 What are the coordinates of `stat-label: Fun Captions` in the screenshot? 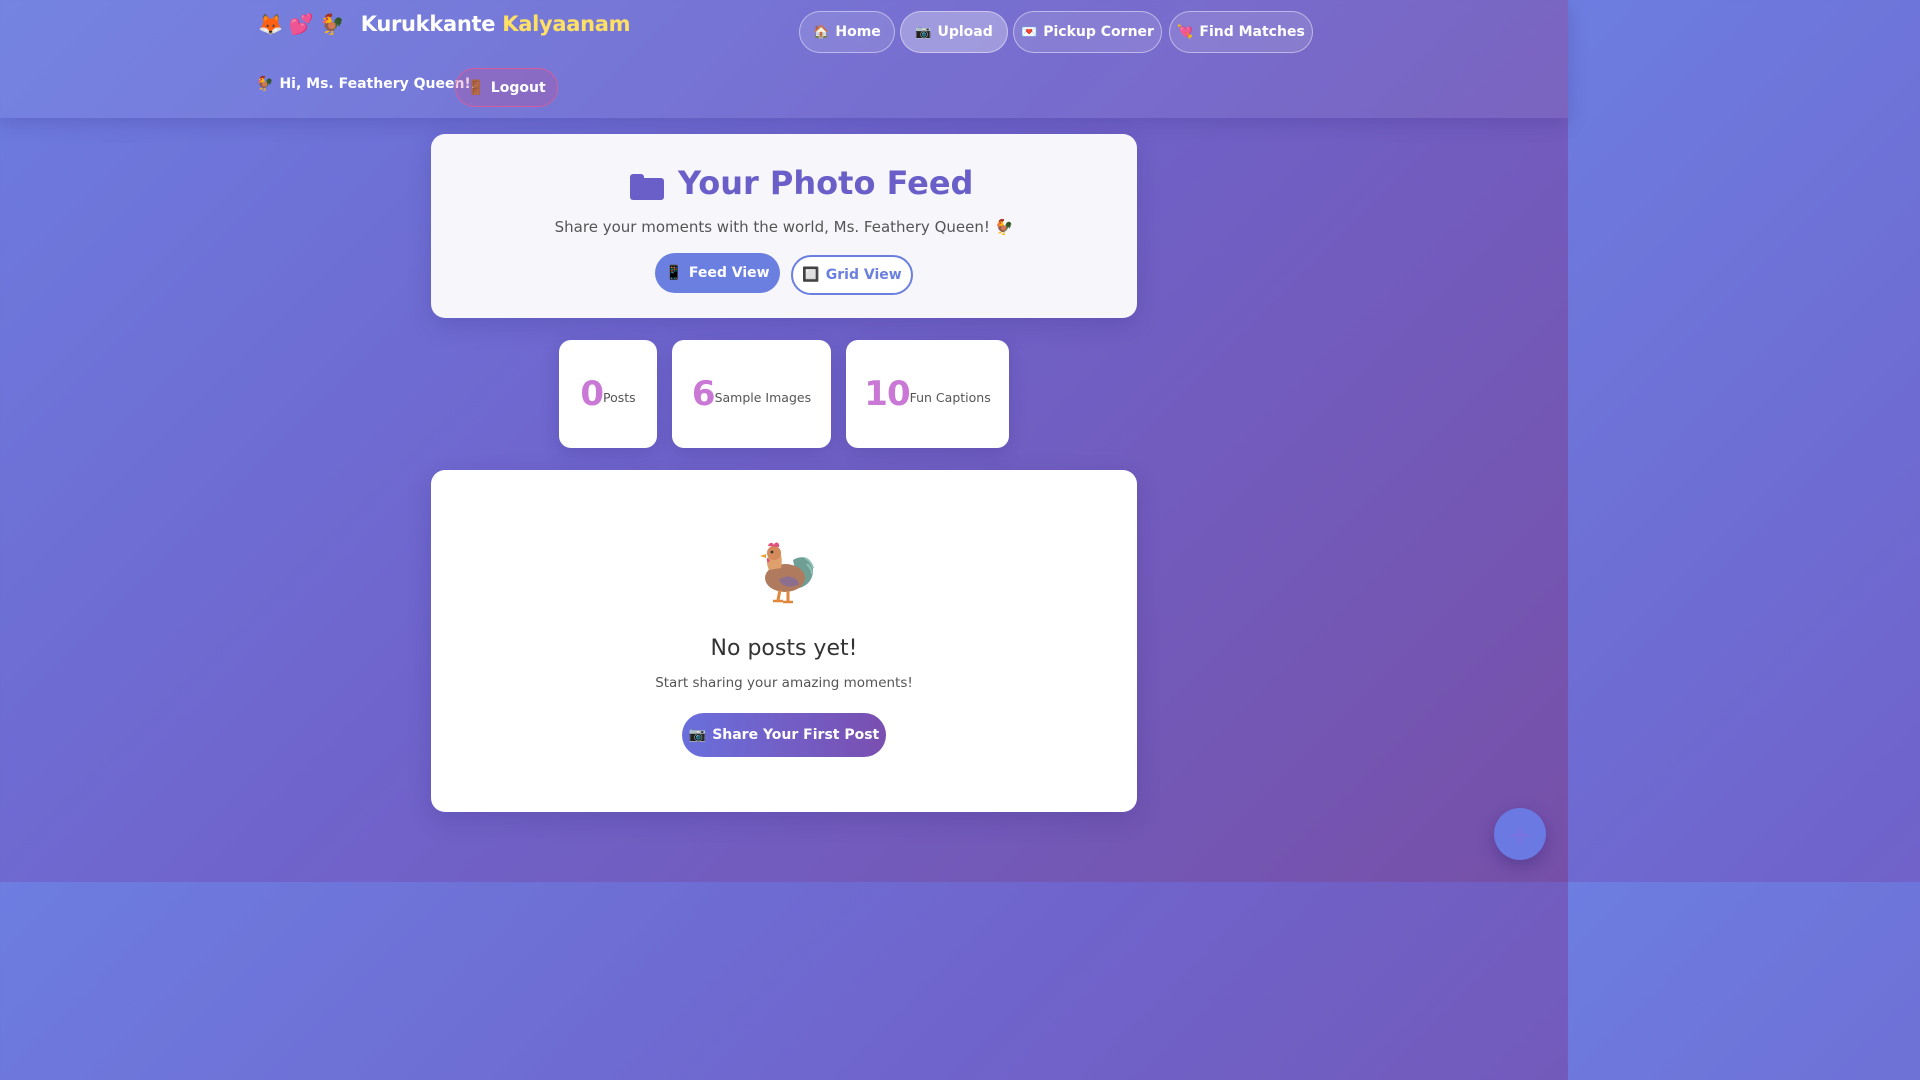 It's located at (950, 397).